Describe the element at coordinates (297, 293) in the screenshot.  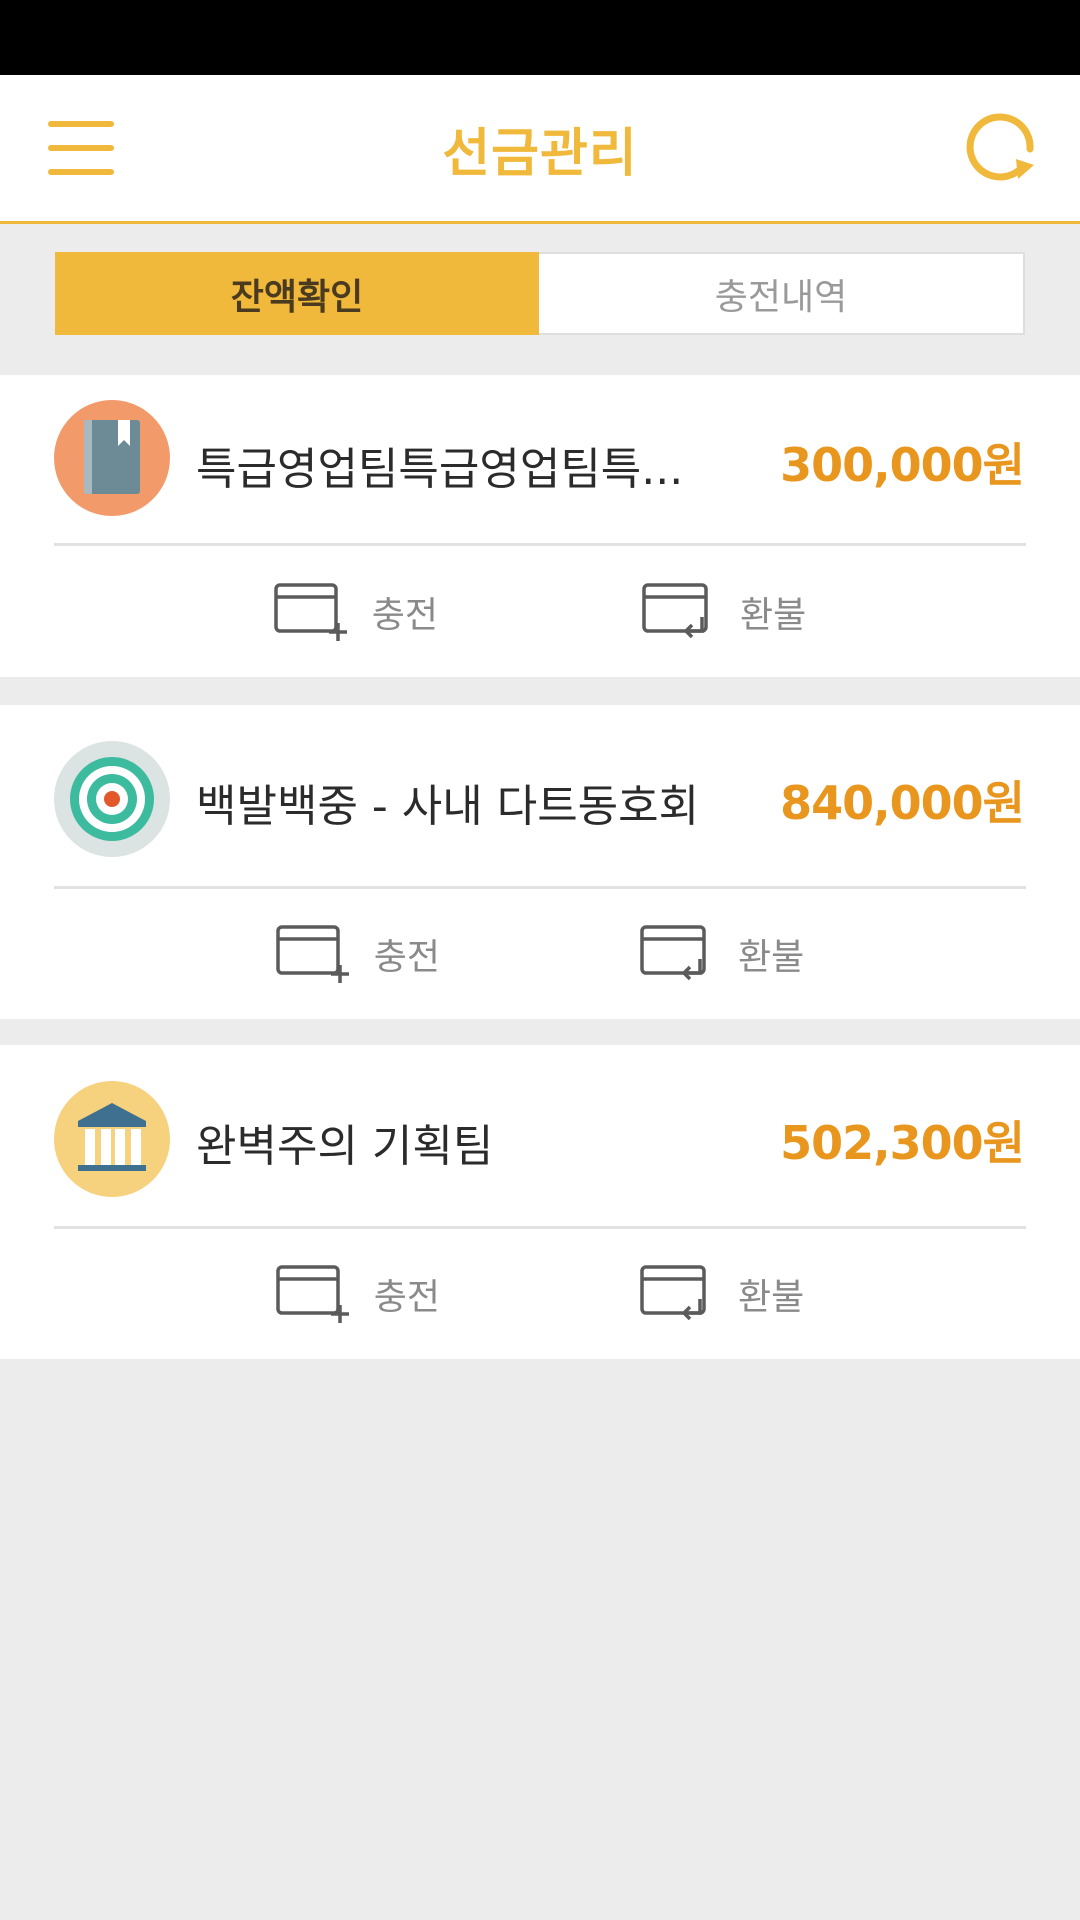
I see `tab-balance-check: 잔액확인` at that location.